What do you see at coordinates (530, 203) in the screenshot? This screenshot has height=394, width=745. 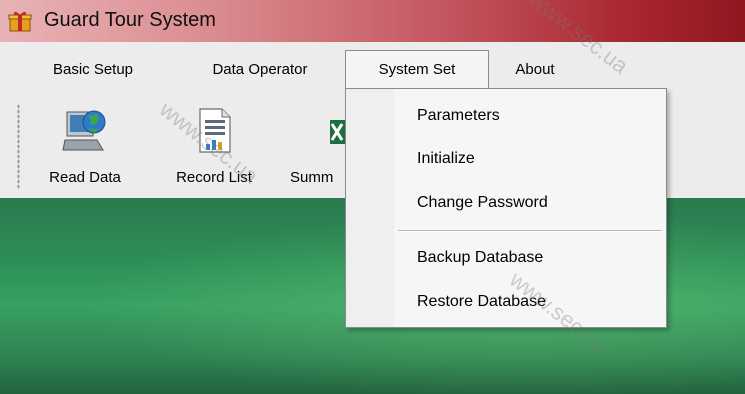 I see `menu-item-change-password: Change Password` at bounding box center [530, 203].